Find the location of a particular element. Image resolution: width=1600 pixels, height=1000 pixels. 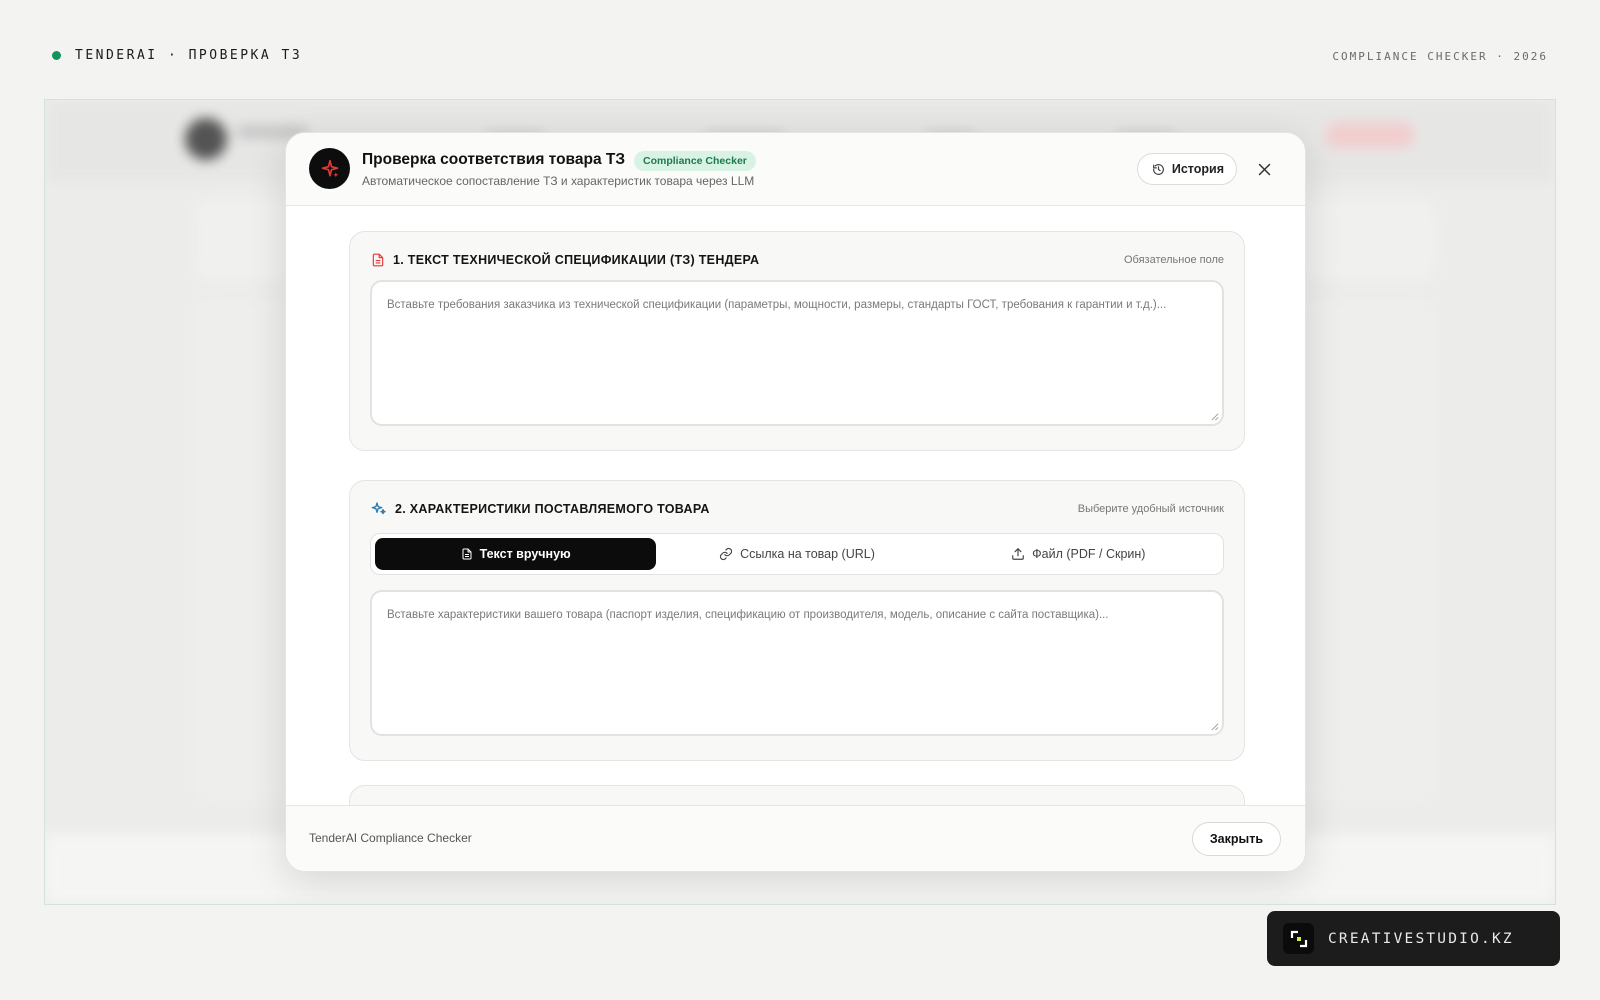

upload-icon is located at coordinates (1018, 554).